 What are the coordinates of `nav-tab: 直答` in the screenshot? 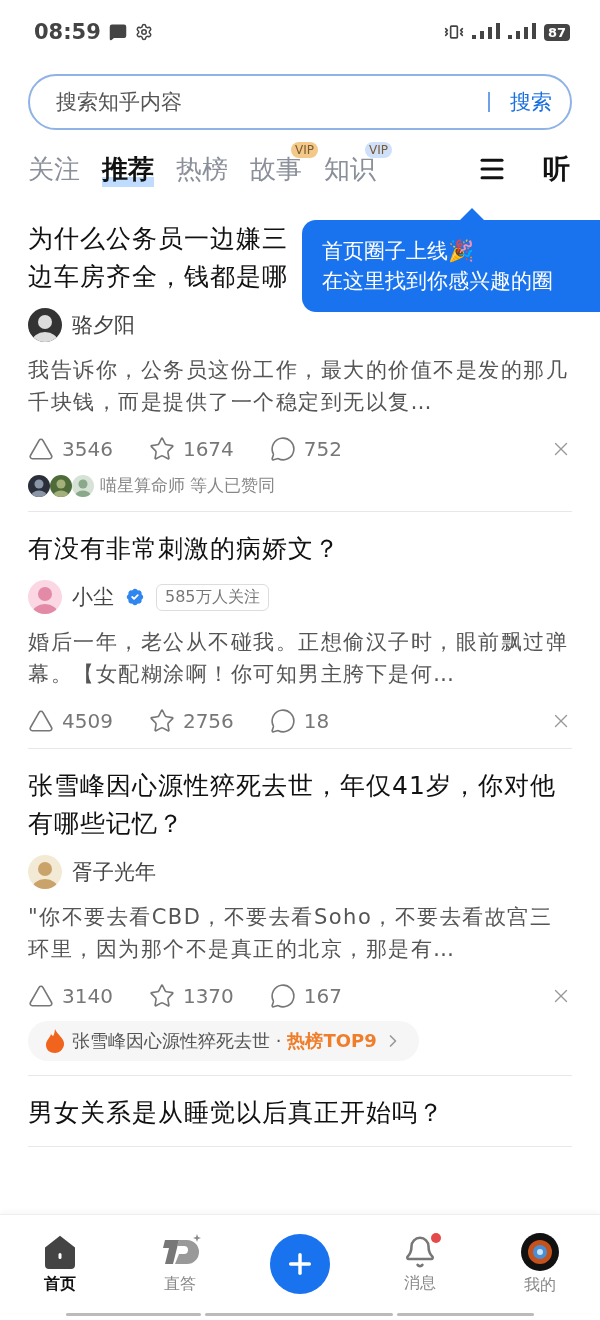 It's located at (180, 1284).